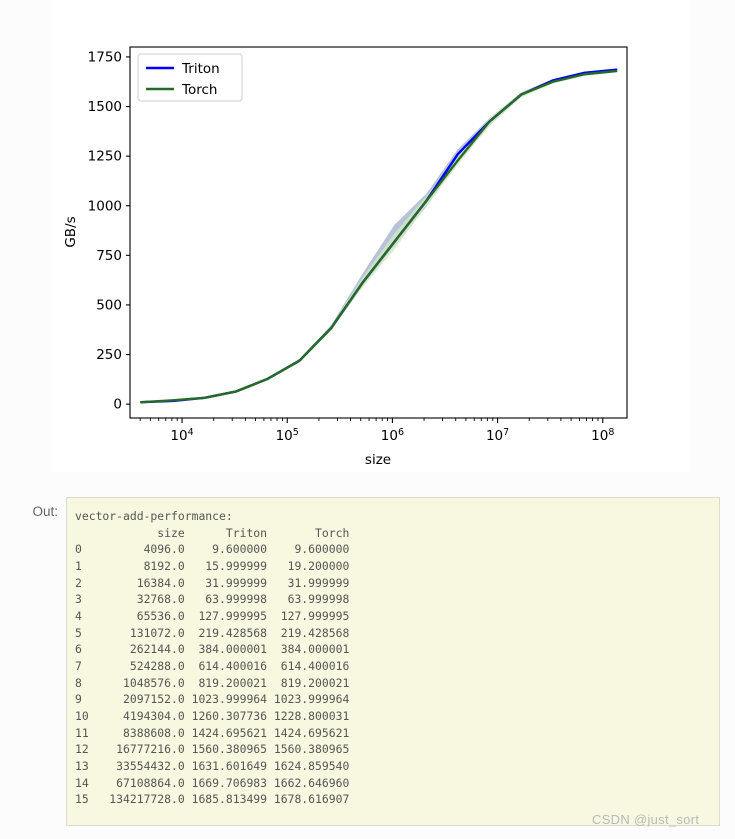 The width and height of the screenshot is (735, 839). What do you see at coordinates (105, 58) in the screenshot?
I see `y-tick-label: 1750` at bounding box center [105, 58].